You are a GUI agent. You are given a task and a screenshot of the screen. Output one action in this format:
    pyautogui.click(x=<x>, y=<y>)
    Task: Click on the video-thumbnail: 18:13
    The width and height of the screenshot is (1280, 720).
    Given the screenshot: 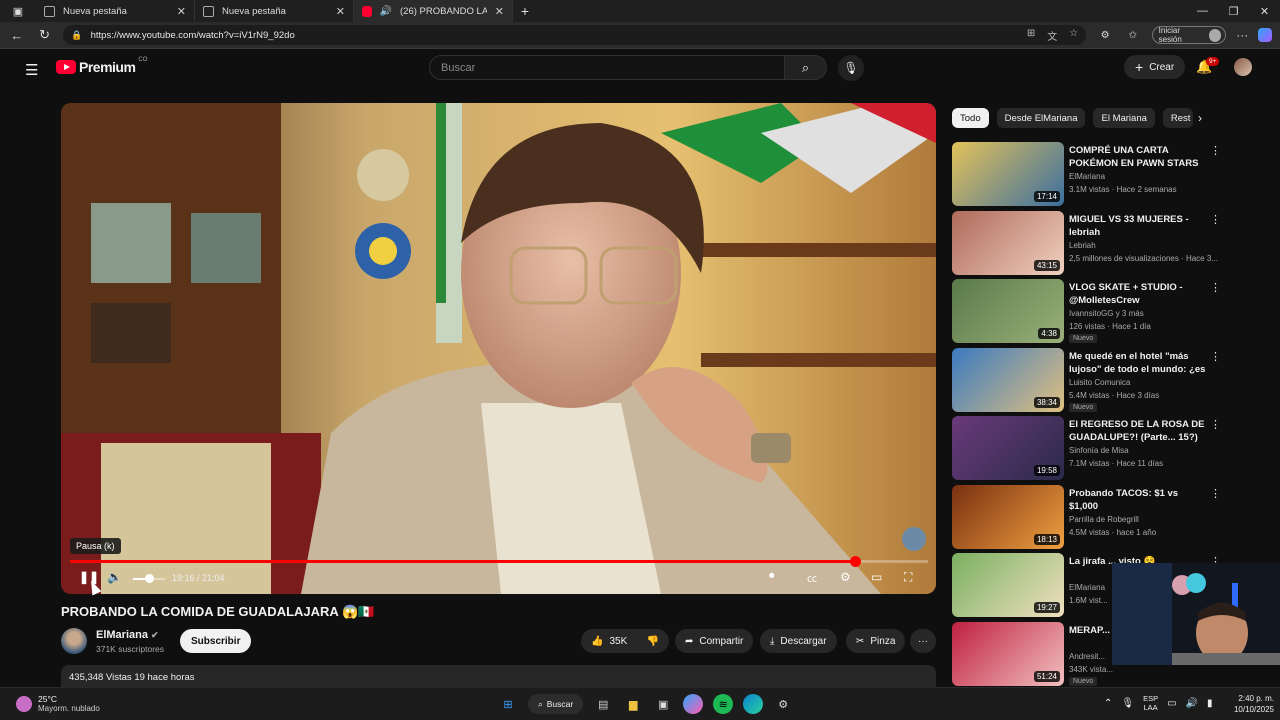 What is the action you would take?
    pyautogui.click(x=1008, y=516)
    